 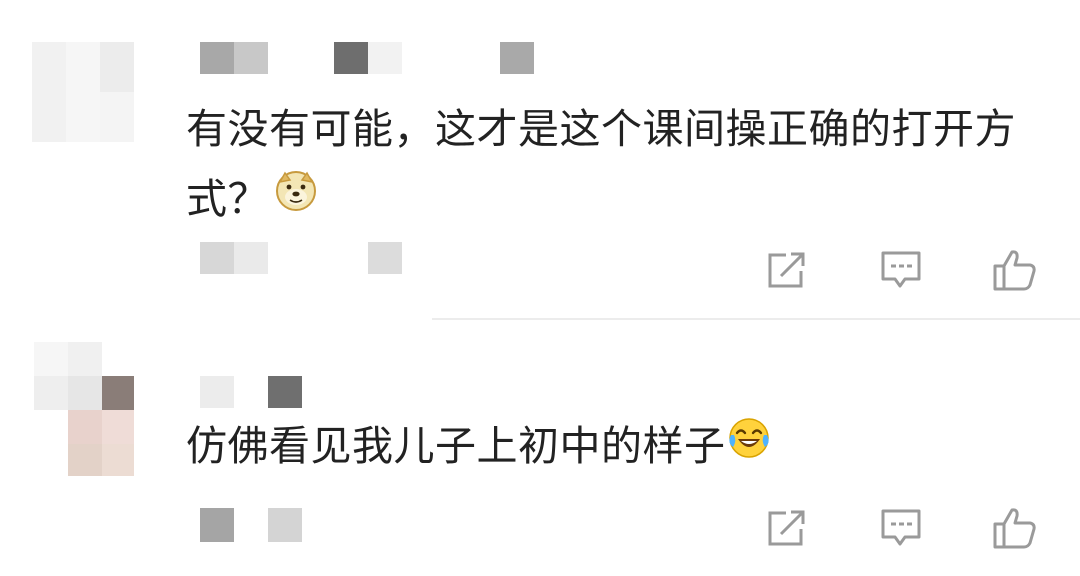 I want to click on comment-text: 仿佛看见我儿子上初中的样子, so click(x=621, y=447).